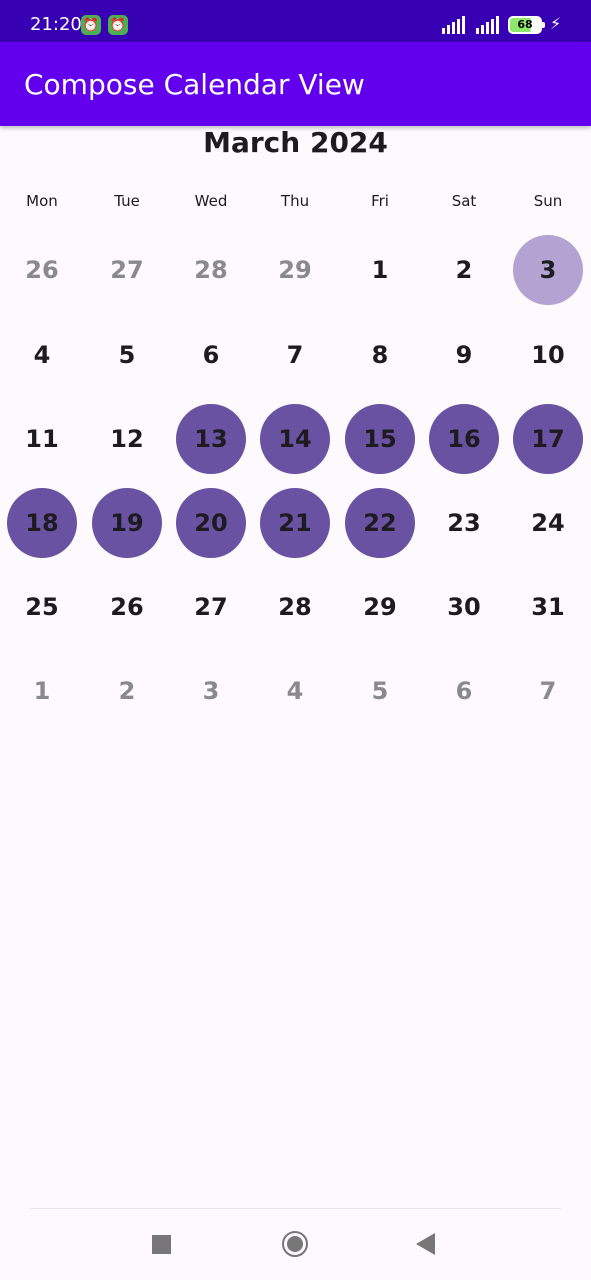 Image resolution: width=591 pixels, height=1280 pixels. What do you see at coordinates (464, 201) in the screenshot?
I see `weekday-label: Sat` at bounding box center [464, 201].